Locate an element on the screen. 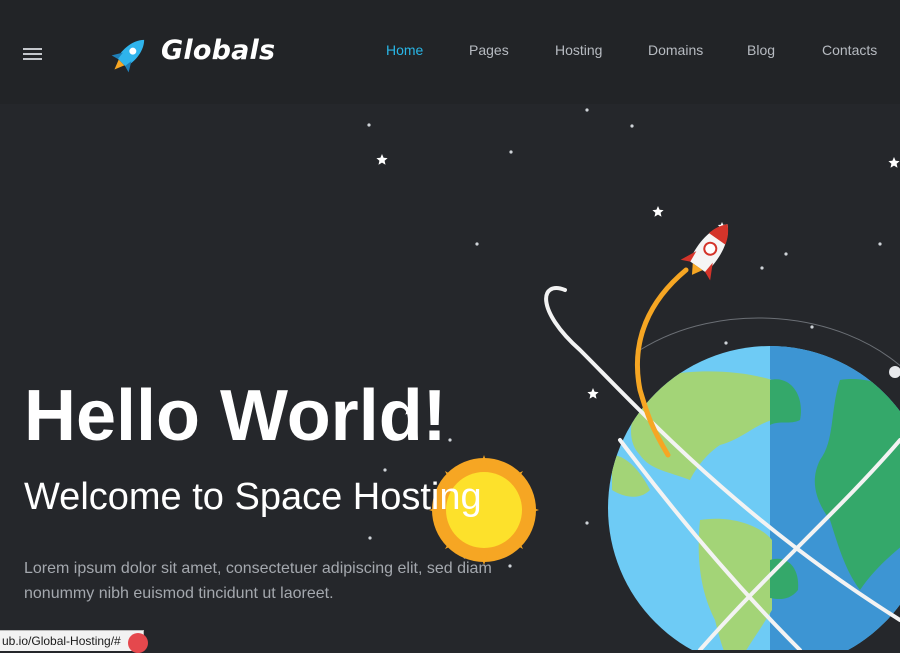  main-nav: Home Pages Hosting Domains Blog Contacts is located at coordinates (450, 52).